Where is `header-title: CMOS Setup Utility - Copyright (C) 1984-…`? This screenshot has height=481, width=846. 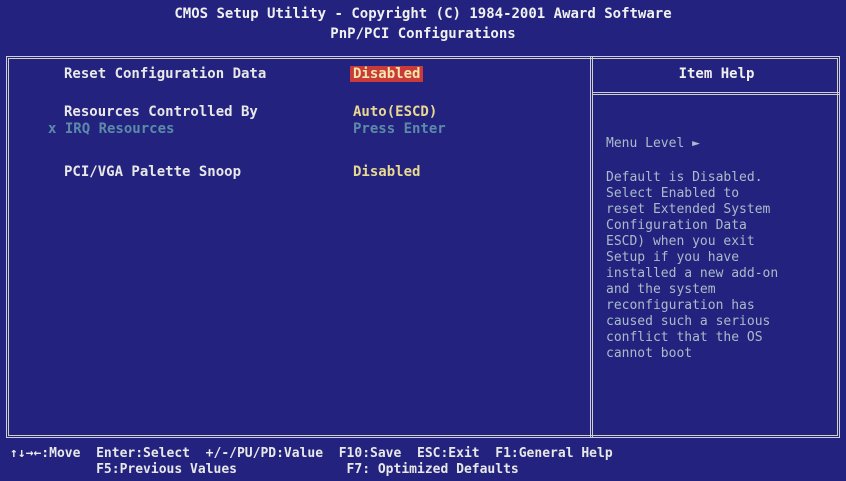 header-title: CMOS Setup Utility - Copyright (C) 1984-… is located at coordinates (423, 14).